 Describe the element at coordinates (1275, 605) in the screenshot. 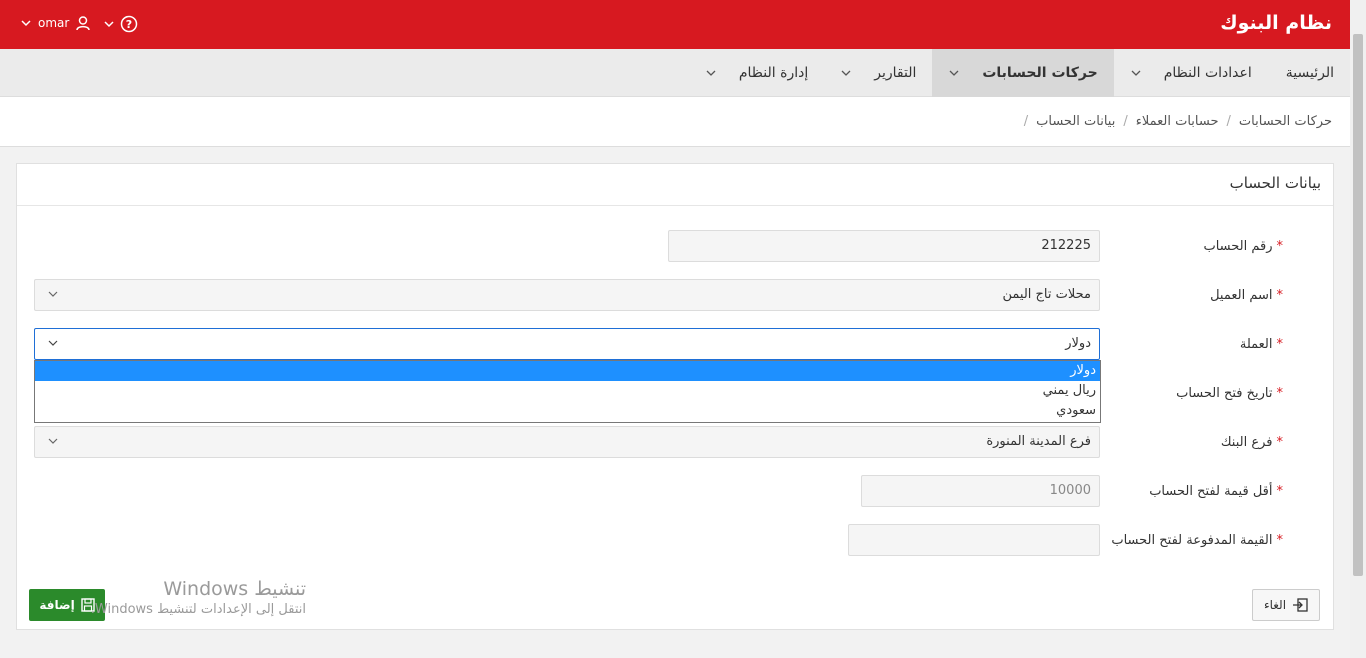

I see `cancel-button-label: الغاء` at that location.